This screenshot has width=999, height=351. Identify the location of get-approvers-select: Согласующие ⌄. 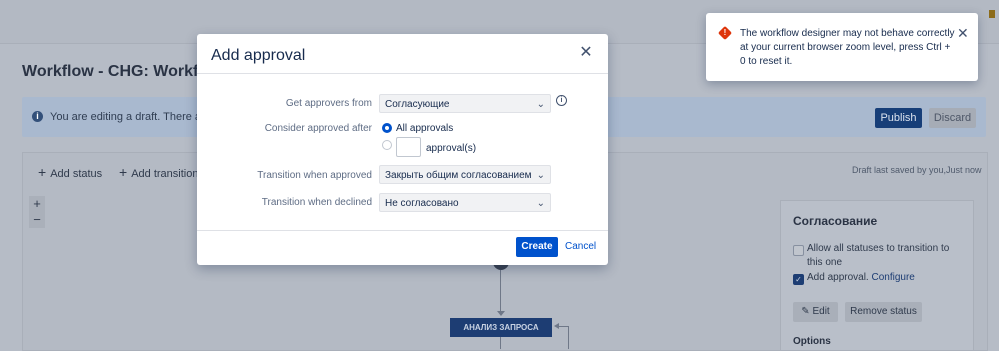
(465, 103).